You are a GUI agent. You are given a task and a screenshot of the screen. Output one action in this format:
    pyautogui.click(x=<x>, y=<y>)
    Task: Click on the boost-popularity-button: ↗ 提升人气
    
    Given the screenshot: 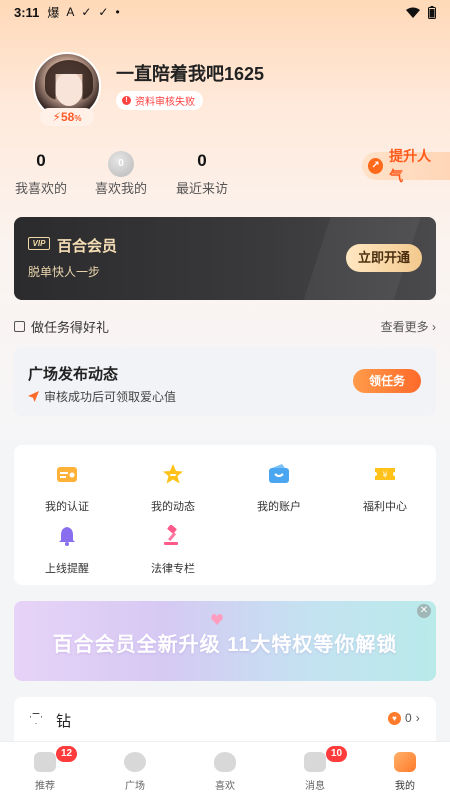 What is the action you would take?
    pyautogui.click(x=406, y=166)
    